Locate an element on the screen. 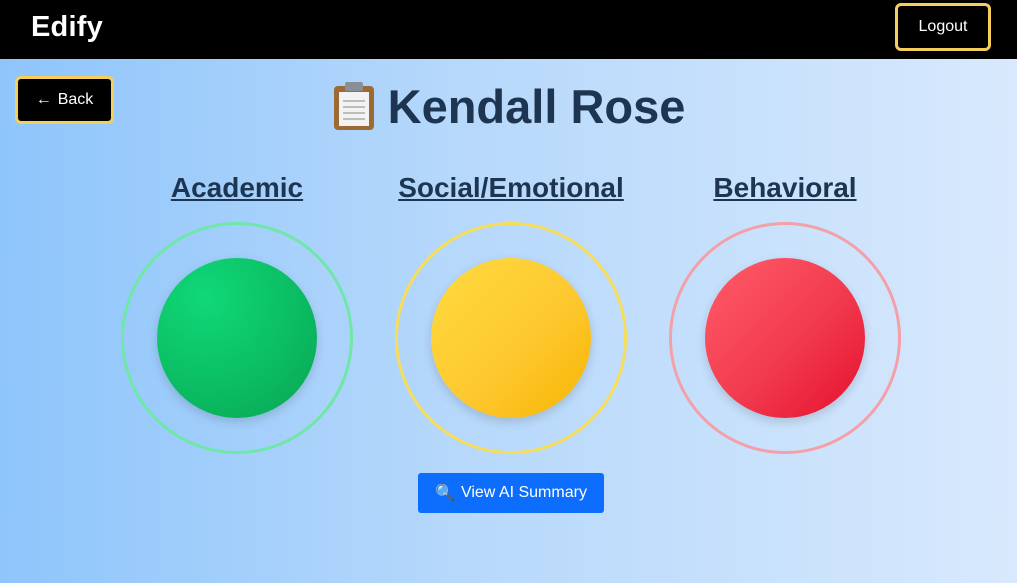  academic-status-dot is located at coordinates (237, 338).